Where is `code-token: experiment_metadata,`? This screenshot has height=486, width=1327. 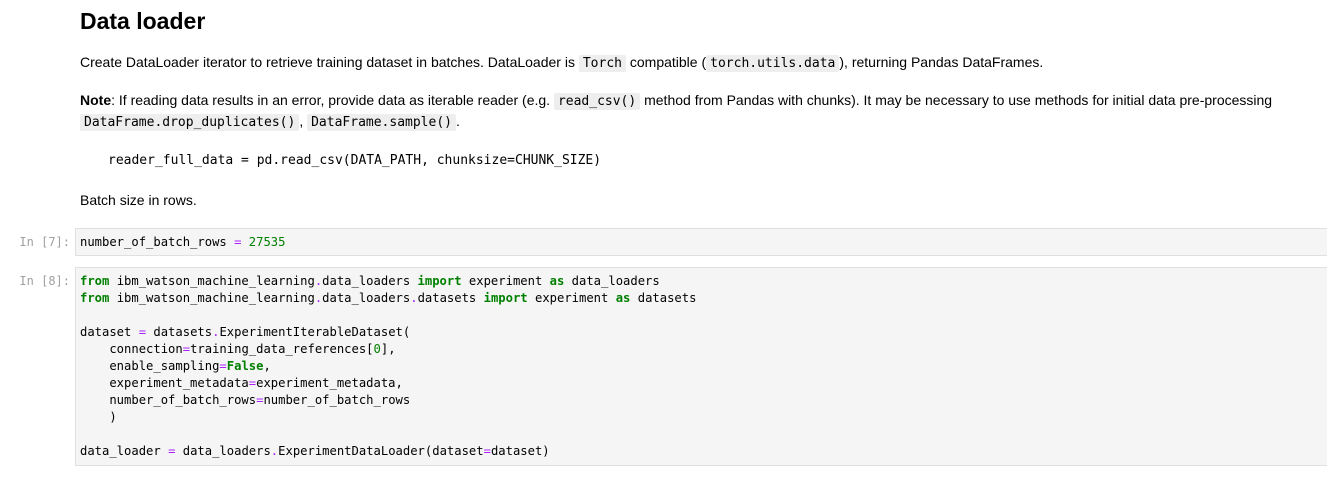
code-token: experiment_metadata, is located at coordinates (329, 383).